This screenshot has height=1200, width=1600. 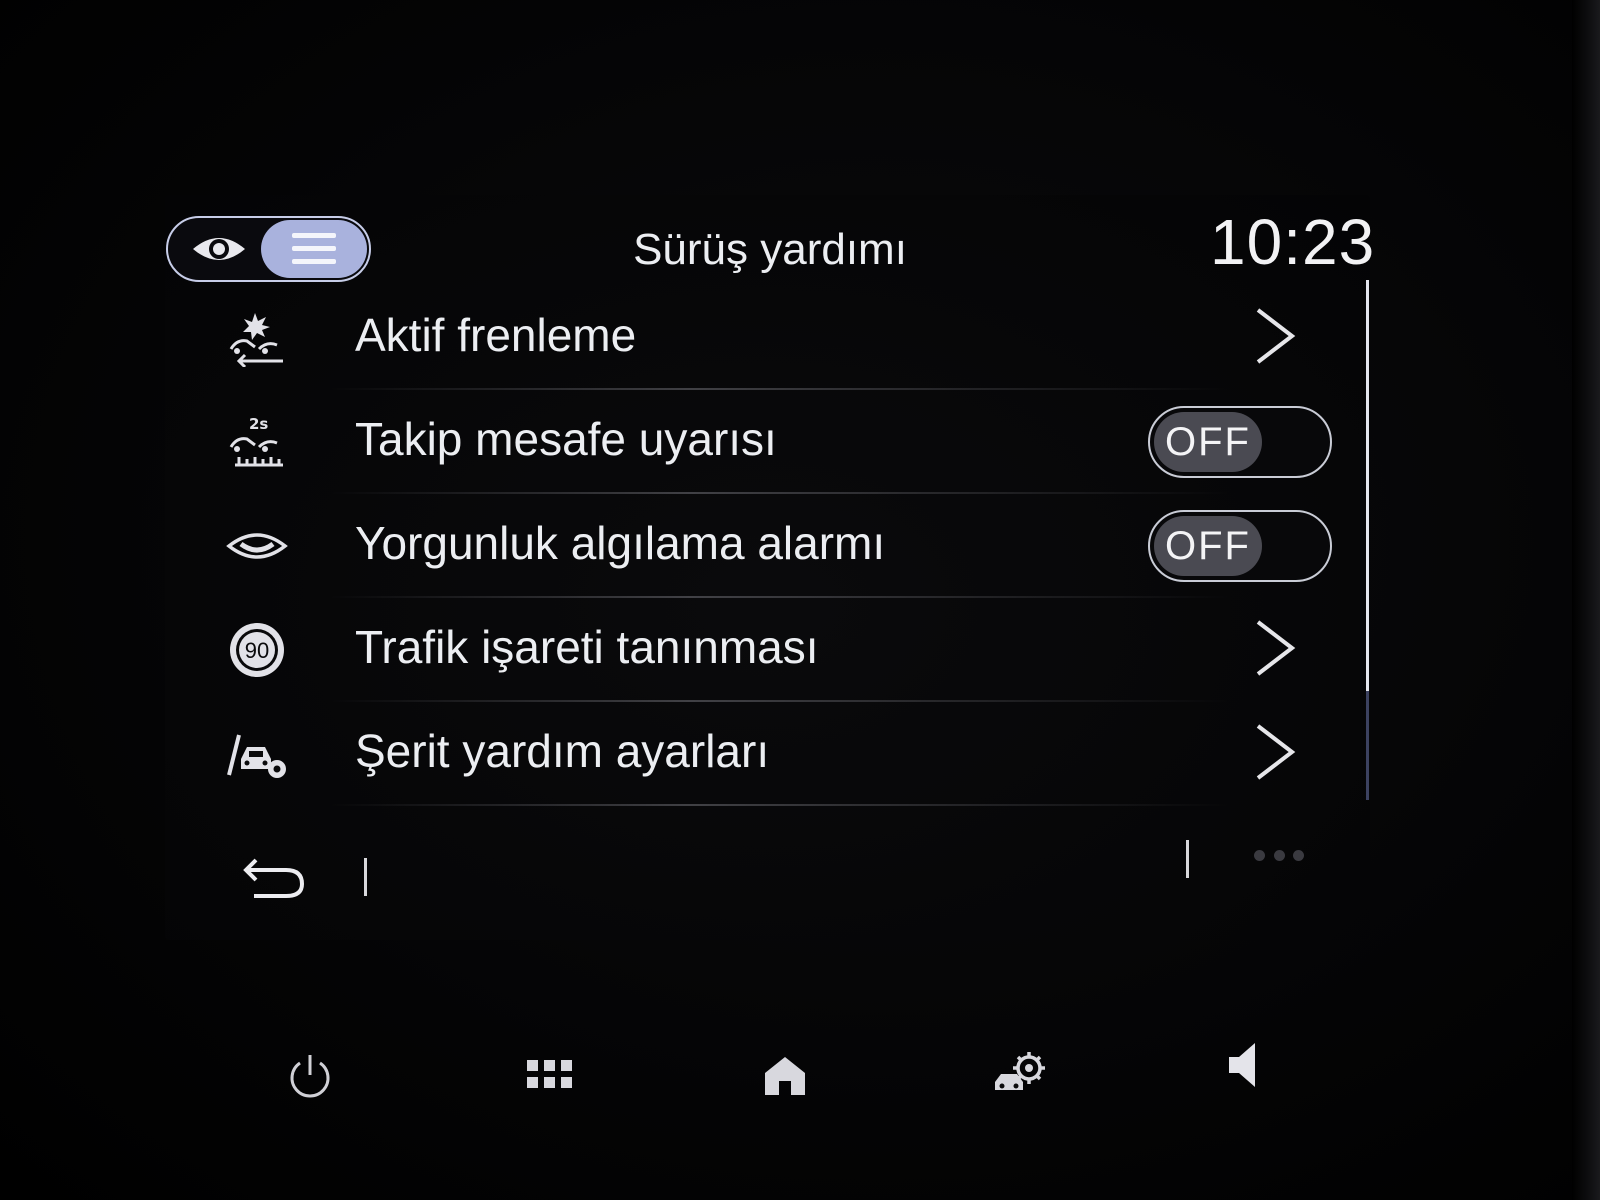 I want to click on menu-item-active-braking: Aktif frenleme, so click(x=780, y=338).